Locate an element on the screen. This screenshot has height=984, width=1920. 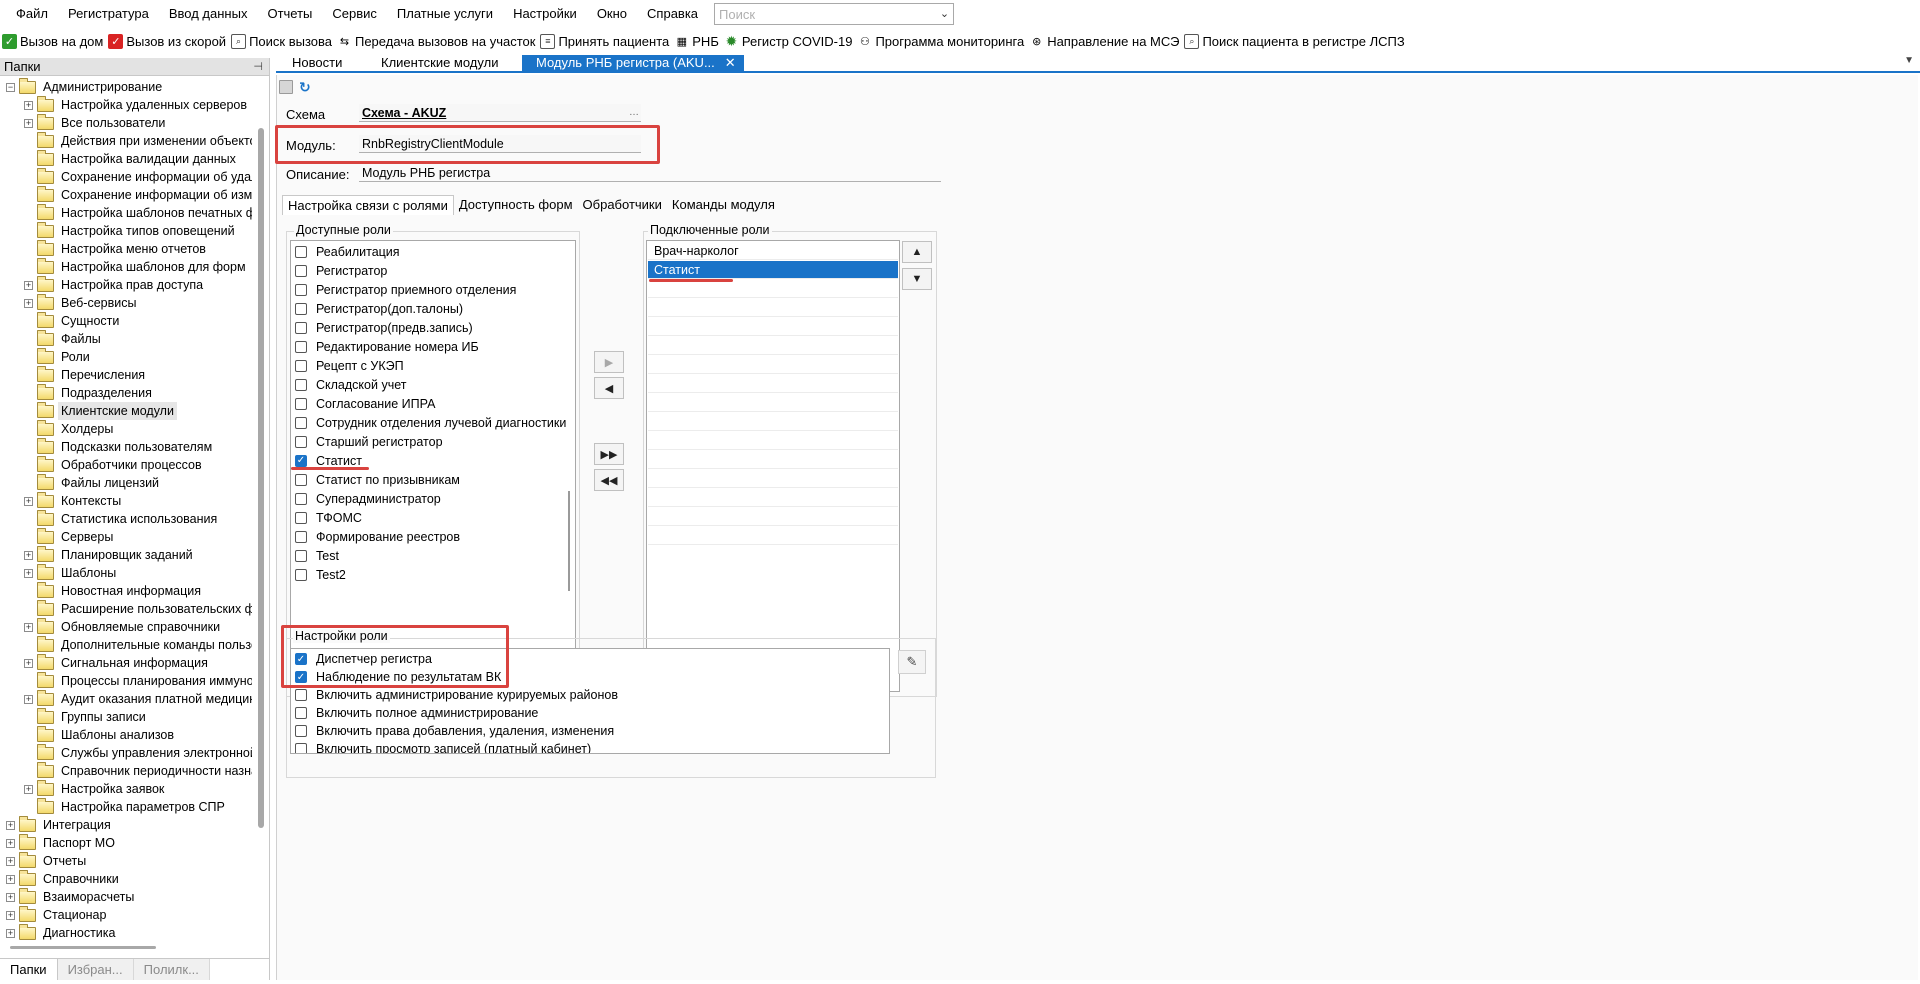
tree-vertical-scrollbar is located at coordinates (261, 478).